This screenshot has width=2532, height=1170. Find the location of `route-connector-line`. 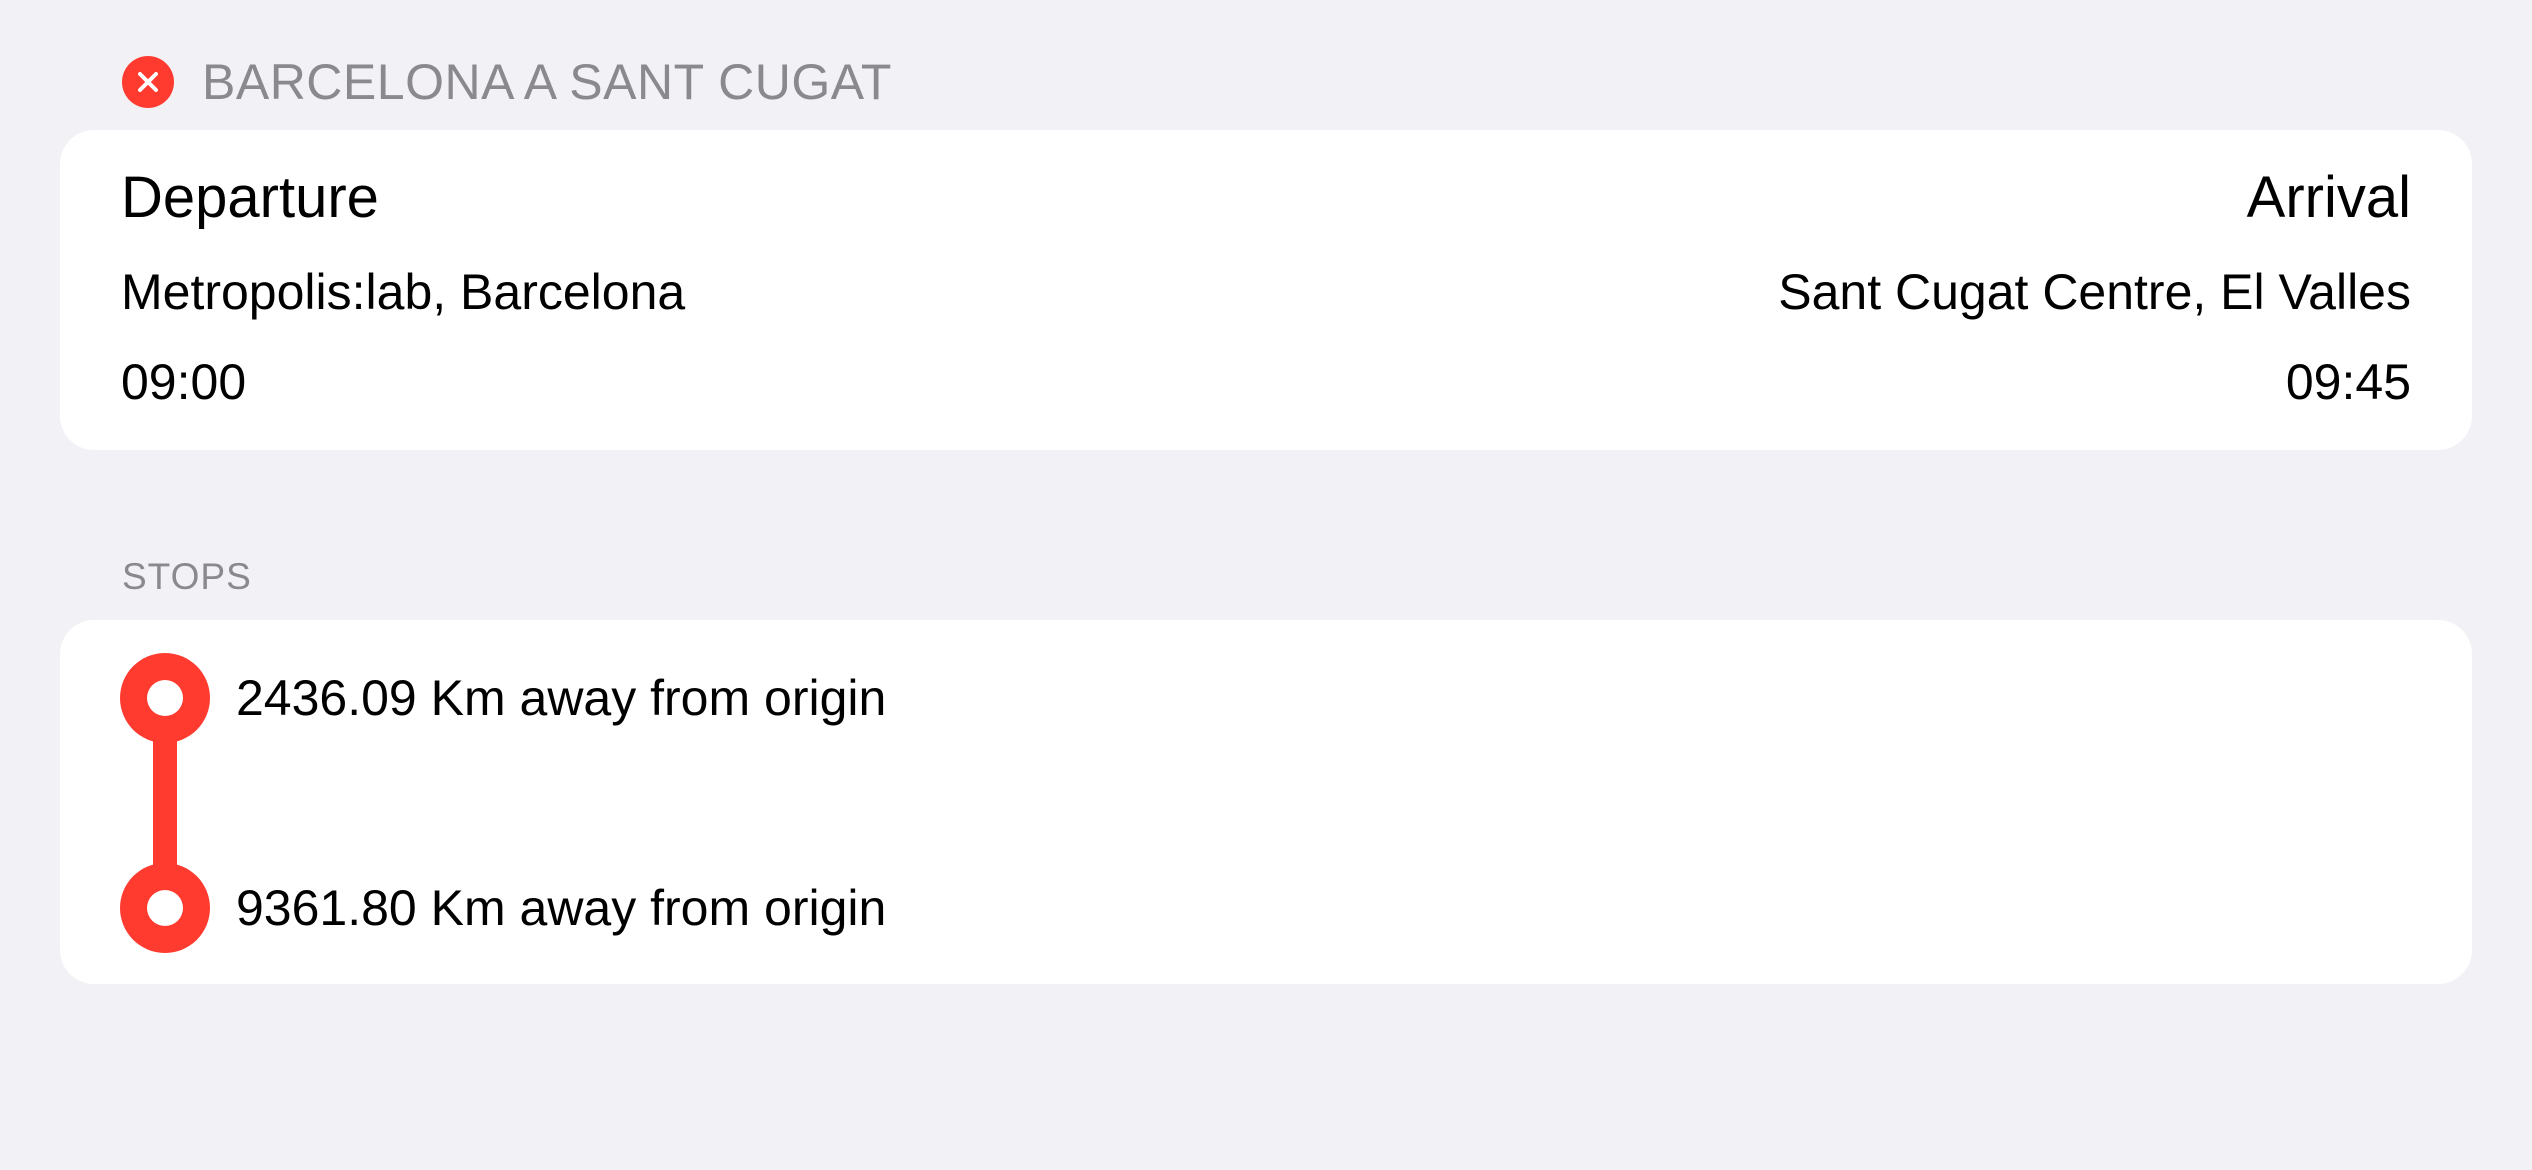

route-connector-line is located at coordinates (165, 803).